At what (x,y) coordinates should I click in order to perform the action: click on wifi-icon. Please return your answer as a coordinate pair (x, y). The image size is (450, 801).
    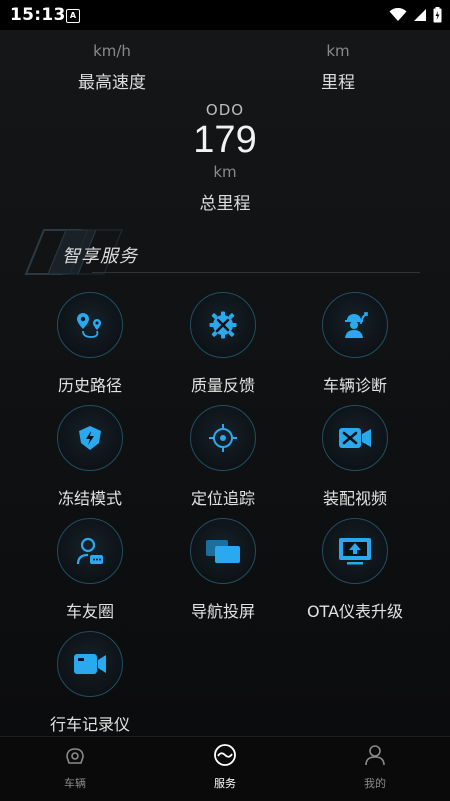
    Looking at the image, I should click on (398, 14).